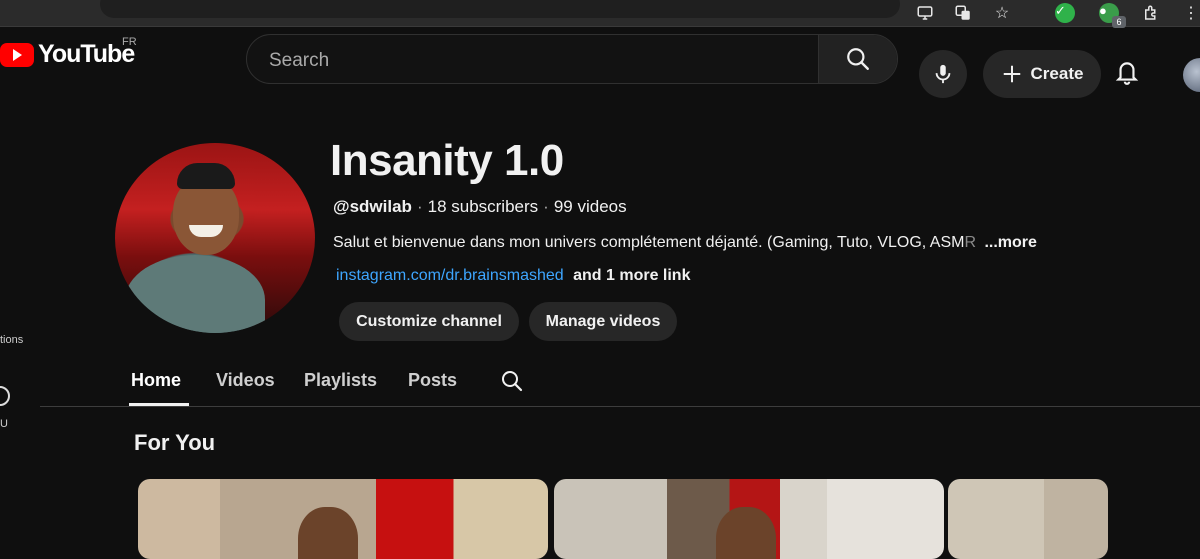 Image resolution: width=1200 pixels, height=559 pixels. Describe the element at coordinates (1010, 242) in the screenshot. I see `more-link: ...more` at that location.